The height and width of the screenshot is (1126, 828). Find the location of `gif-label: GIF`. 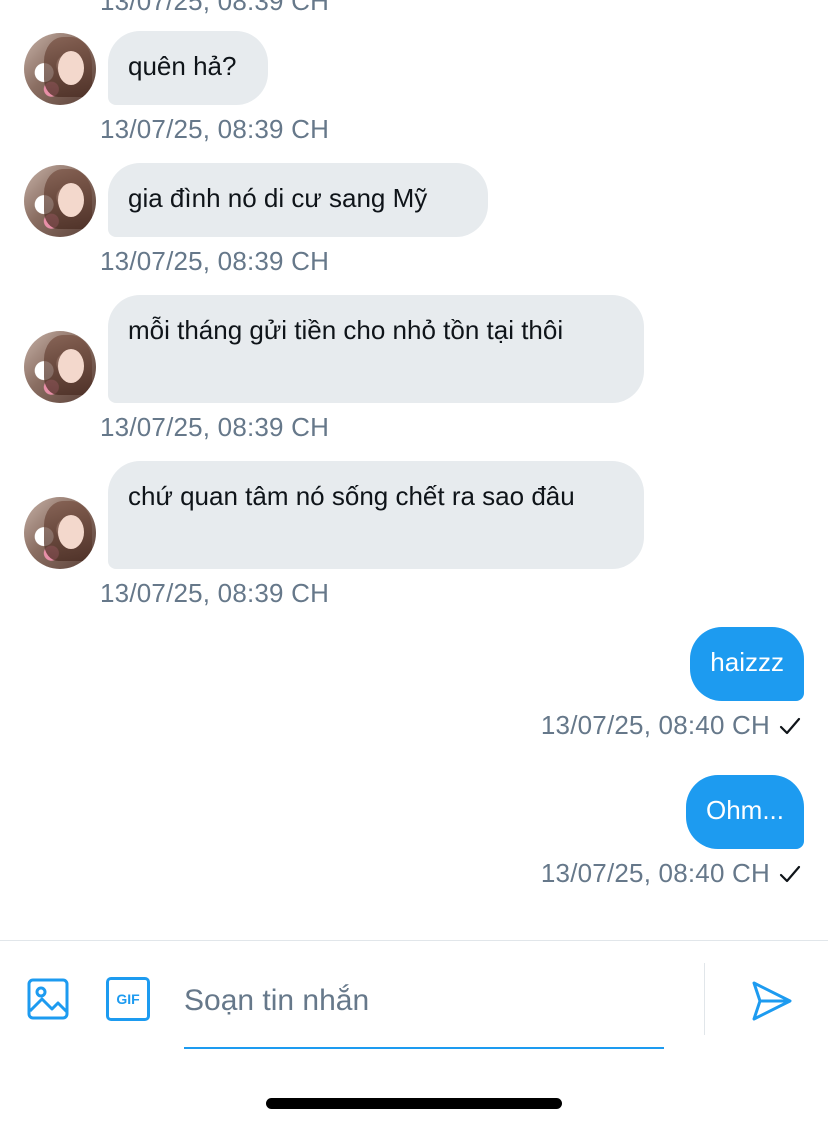

gif-label: GIF is located at coordinates (128, 999).